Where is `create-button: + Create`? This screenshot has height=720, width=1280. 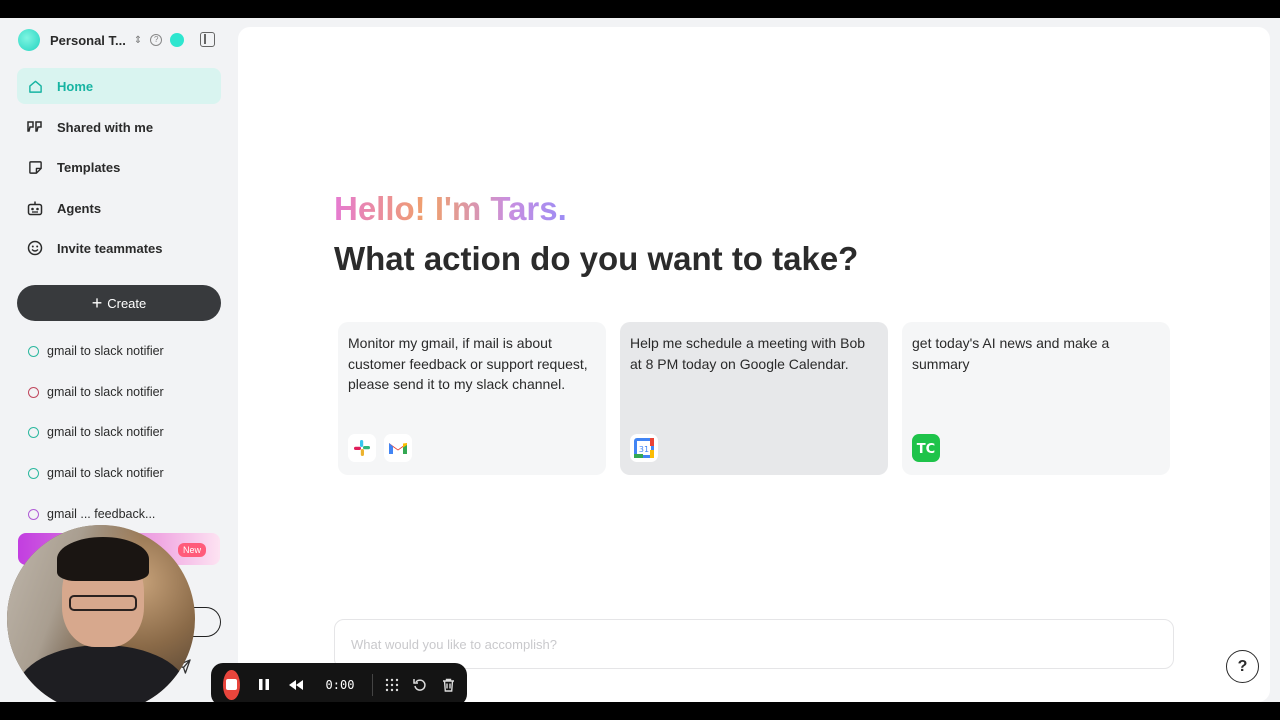
create-button: + Create is located at coordinates (119, 303).